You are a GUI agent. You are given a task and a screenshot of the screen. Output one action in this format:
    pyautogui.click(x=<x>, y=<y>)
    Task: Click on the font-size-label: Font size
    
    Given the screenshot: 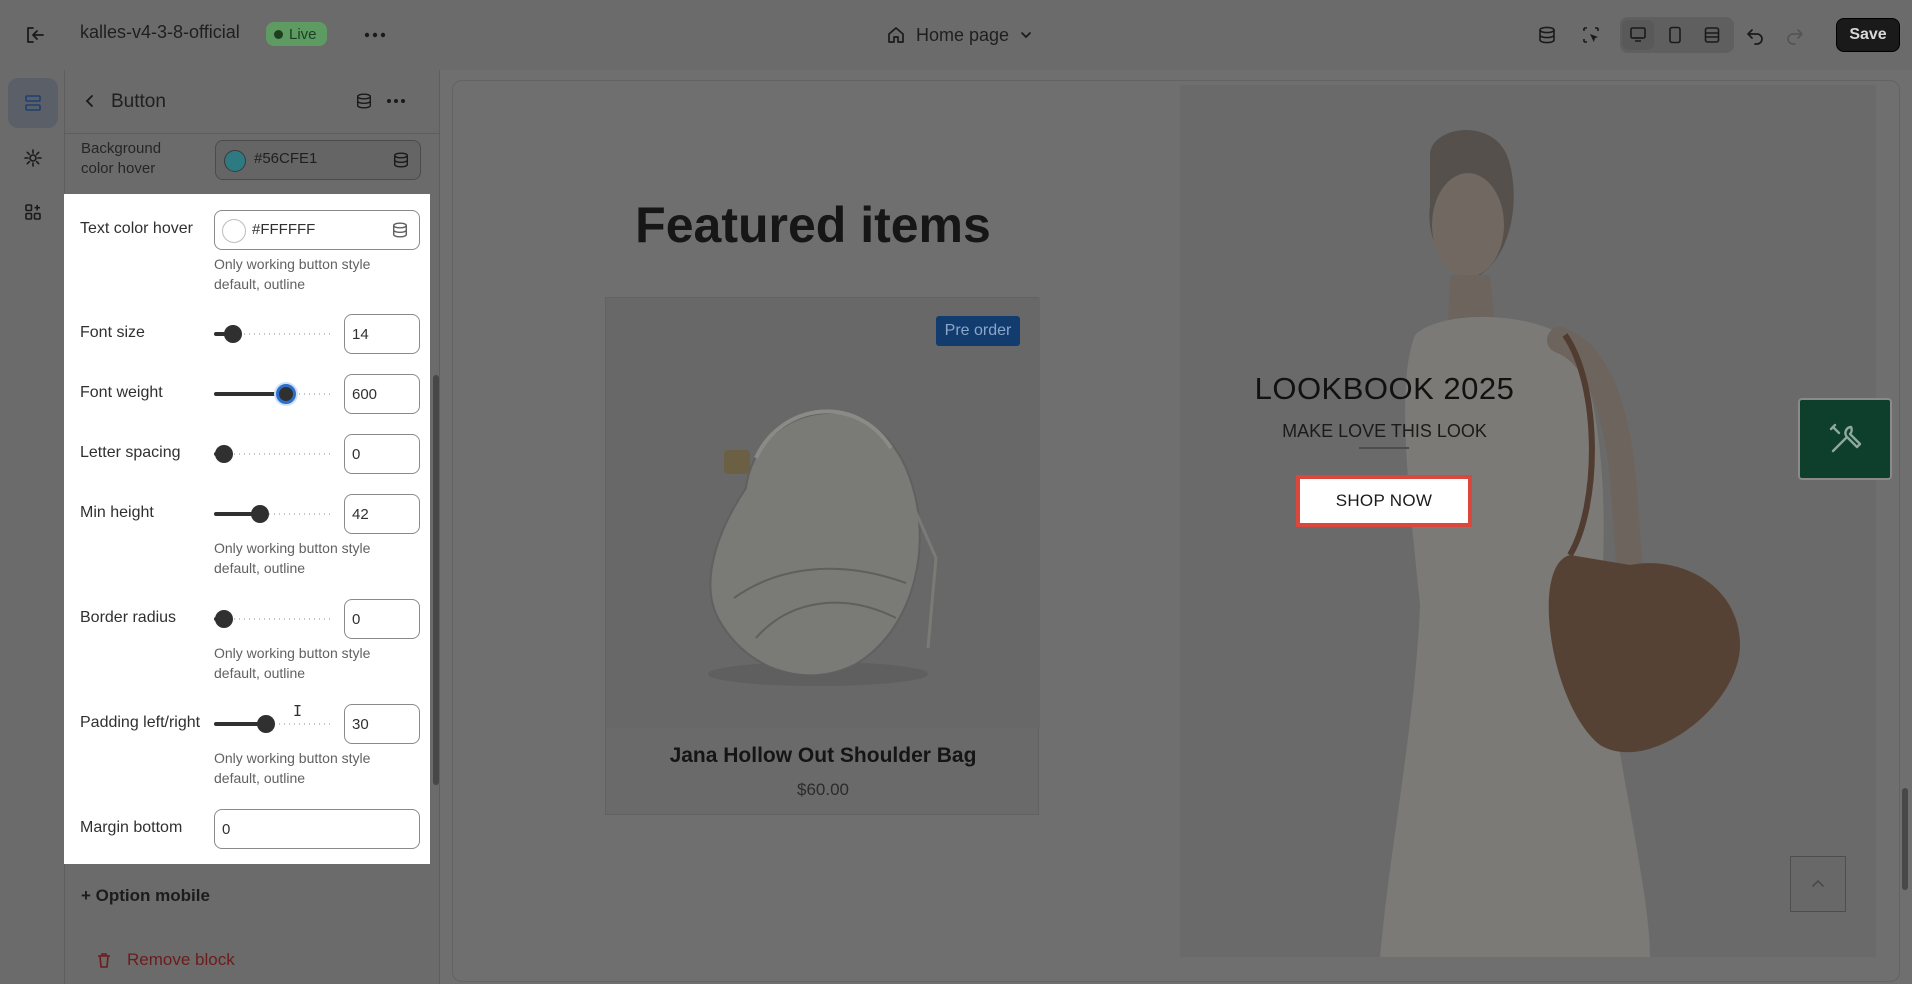 What is the action you would take?
    pyautogui.click(x=112, y=332)
    